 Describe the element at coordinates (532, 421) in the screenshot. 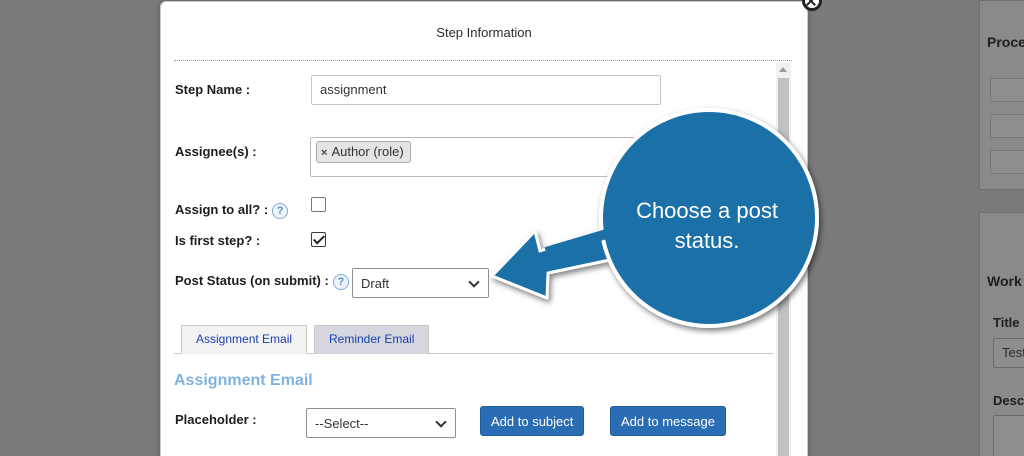

I see `add-to-subject-button: Add to subject` at that location.